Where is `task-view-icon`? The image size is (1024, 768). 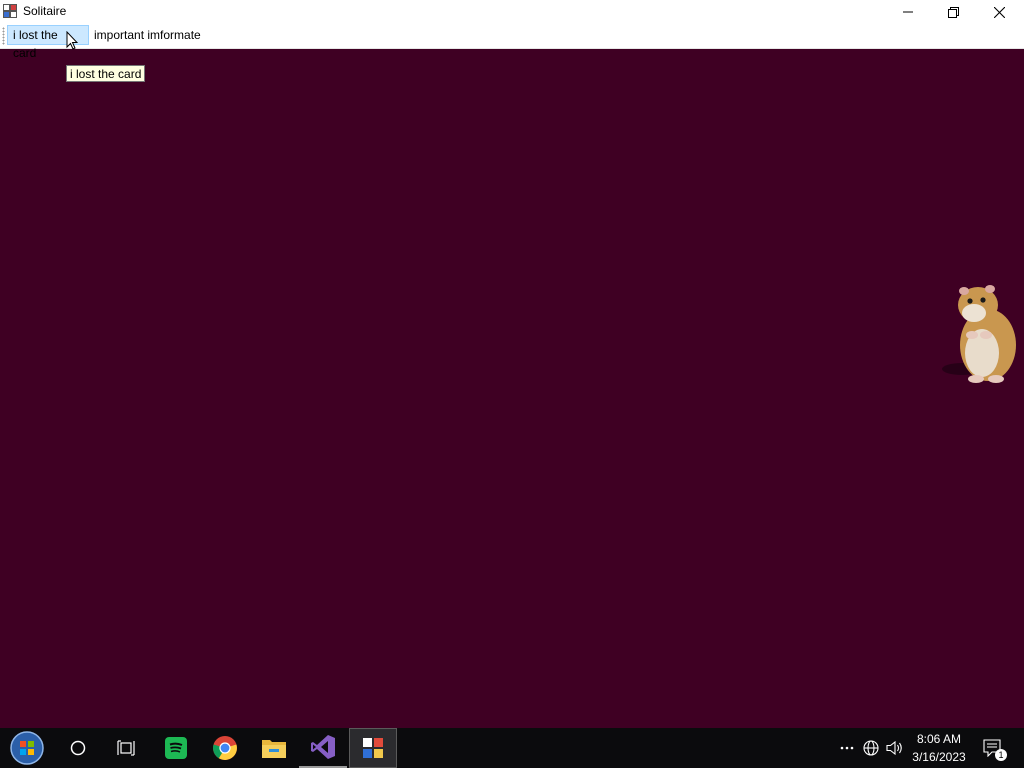
task-view-icon is located at coordinates (126, 748).